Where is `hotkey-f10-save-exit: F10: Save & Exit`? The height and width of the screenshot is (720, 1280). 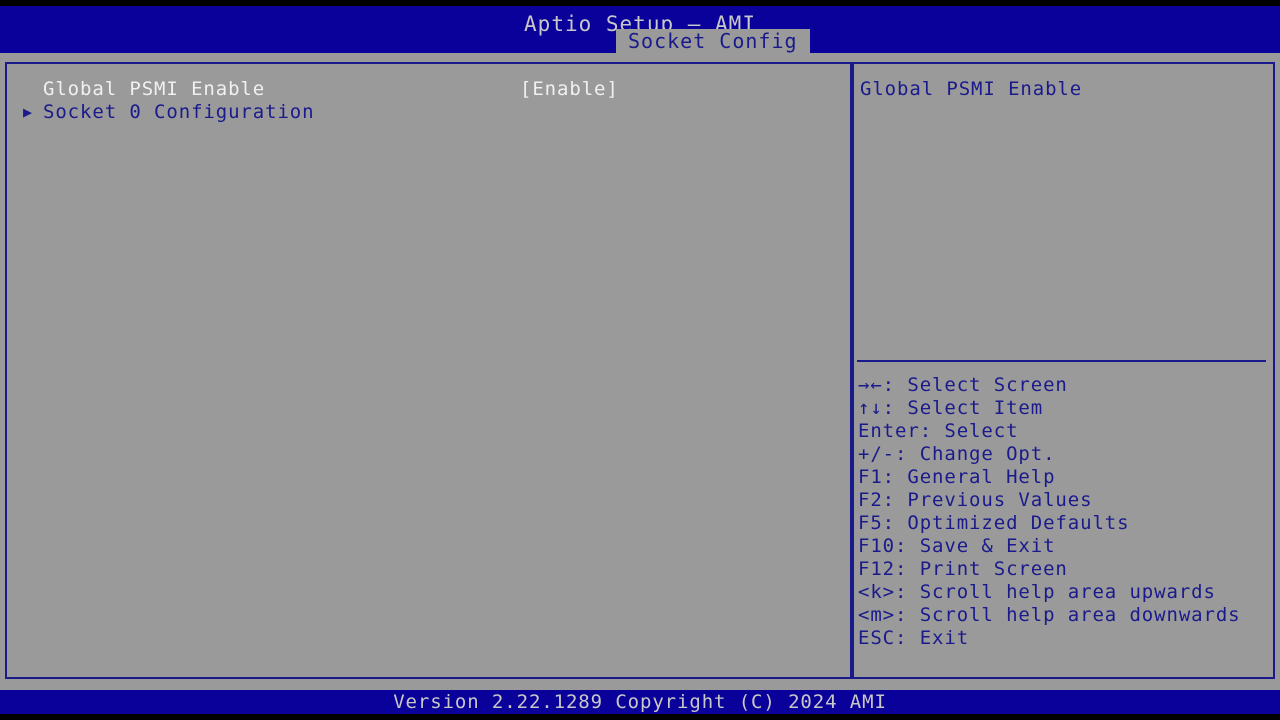 hotkey-f10-save-exit: F10: Save & Exit is located at coordinates (957, 546).